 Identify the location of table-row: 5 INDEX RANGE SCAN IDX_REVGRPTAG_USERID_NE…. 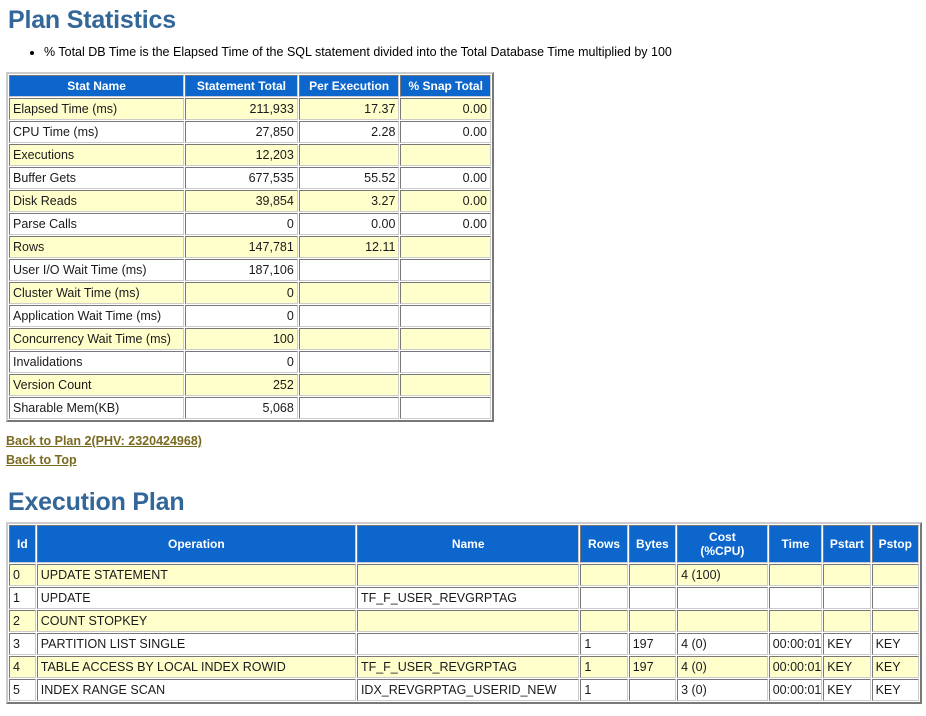
(464, 690).